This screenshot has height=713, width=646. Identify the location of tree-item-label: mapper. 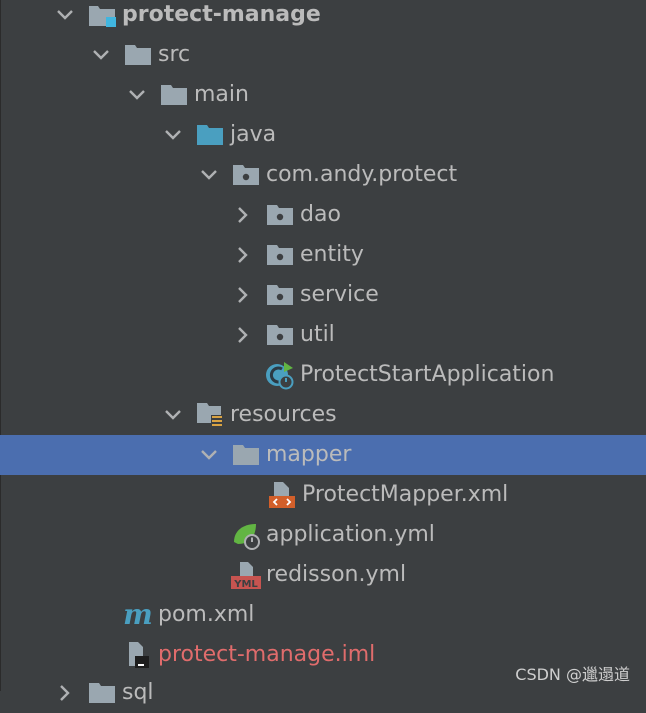
(309, 454).